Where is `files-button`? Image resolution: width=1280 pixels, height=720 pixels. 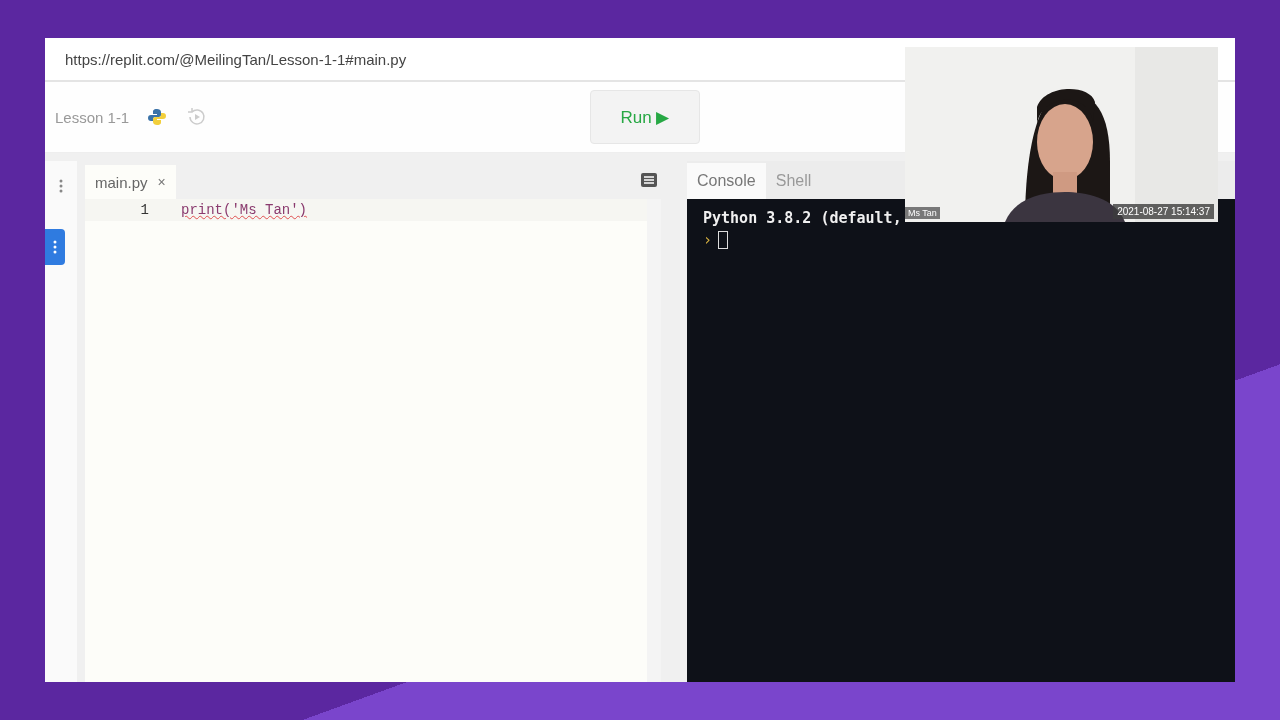
files-button is located at coordinates (55, 247).